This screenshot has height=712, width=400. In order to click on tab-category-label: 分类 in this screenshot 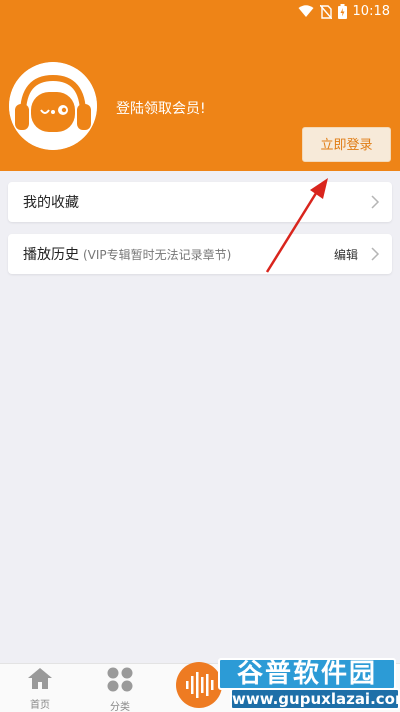, I will do `click(120, 707)`.